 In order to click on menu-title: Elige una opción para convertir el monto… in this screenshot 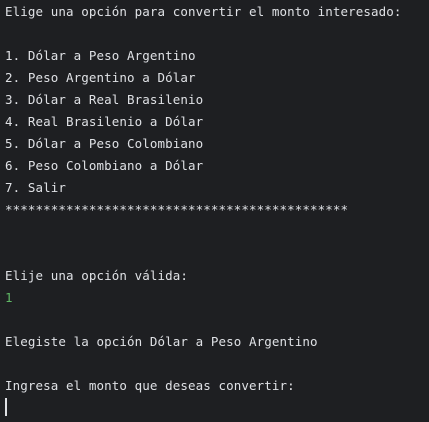, I will do `click(203, 11)`.